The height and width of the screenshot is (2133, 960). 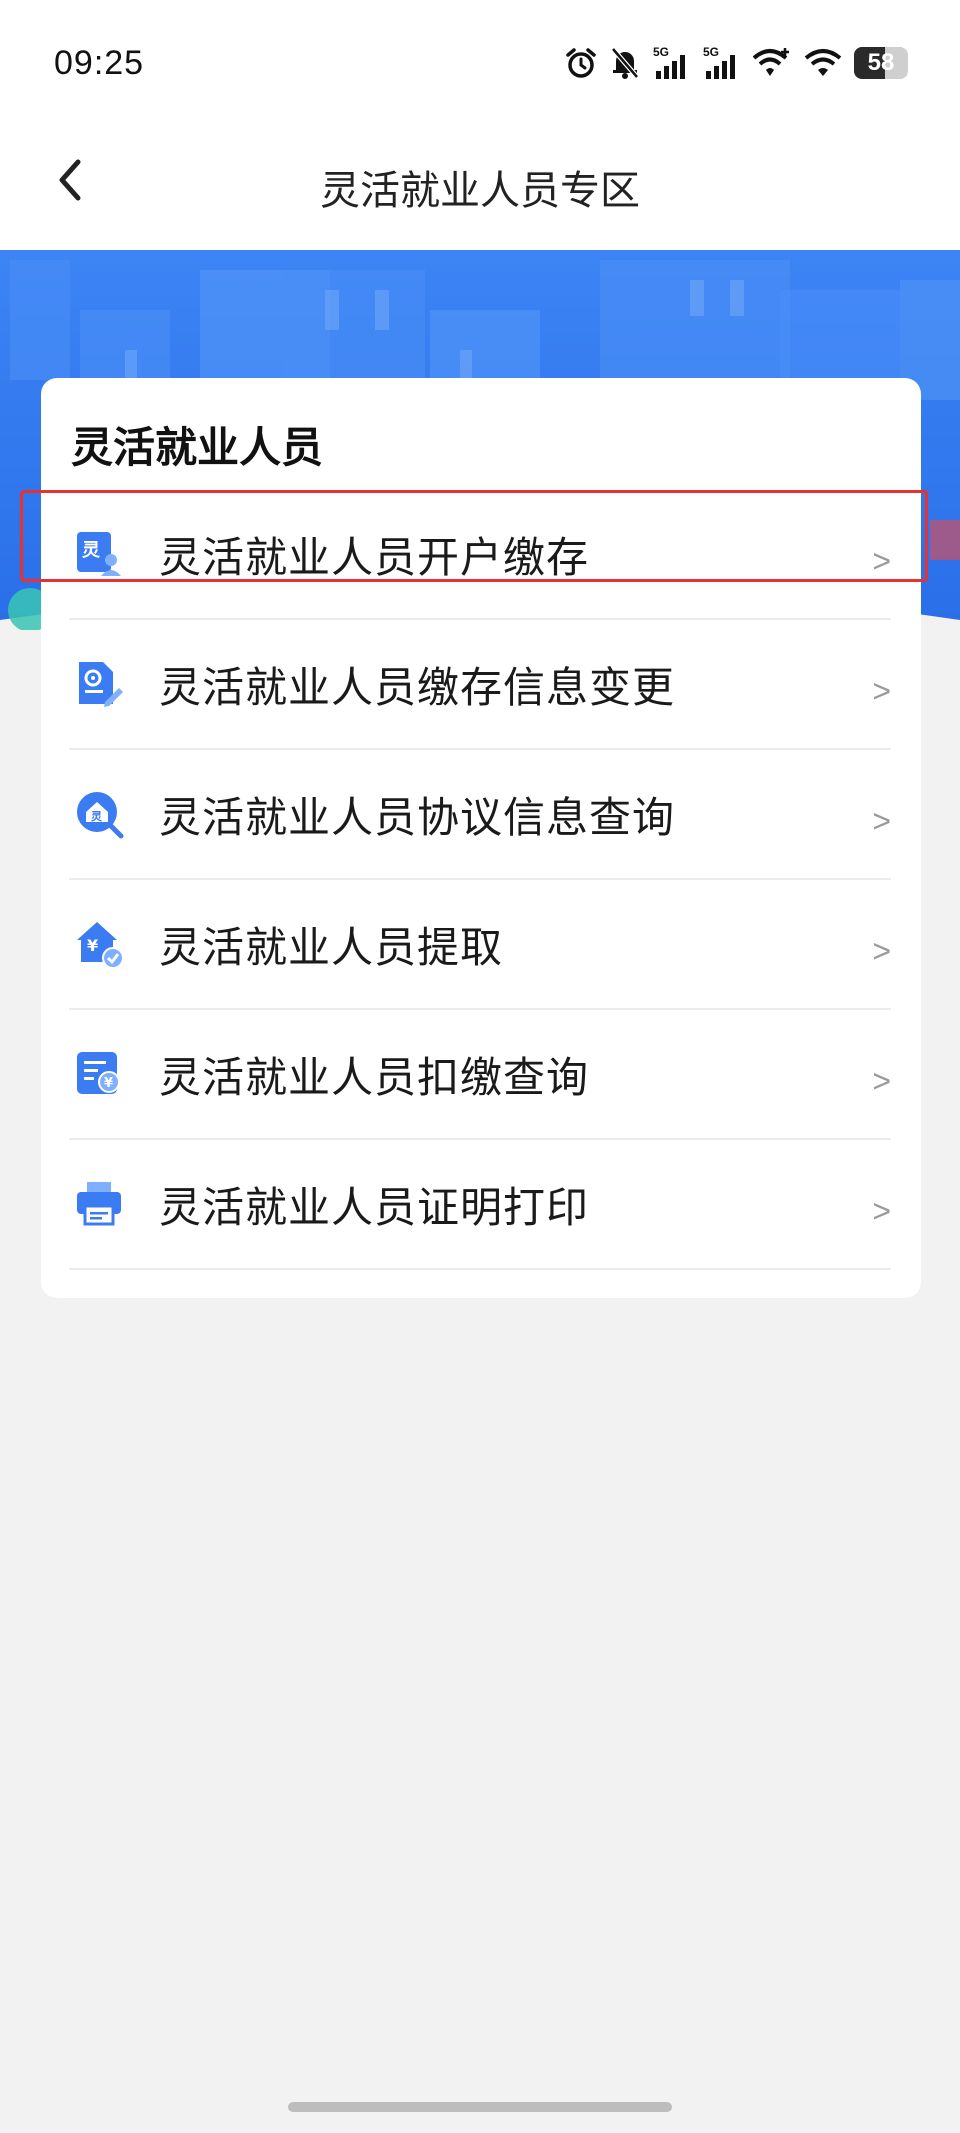 What do you see at coordinates (99, 1204) in the screenshot?
I see `printer-icon` at bounding box center [99, 1204].